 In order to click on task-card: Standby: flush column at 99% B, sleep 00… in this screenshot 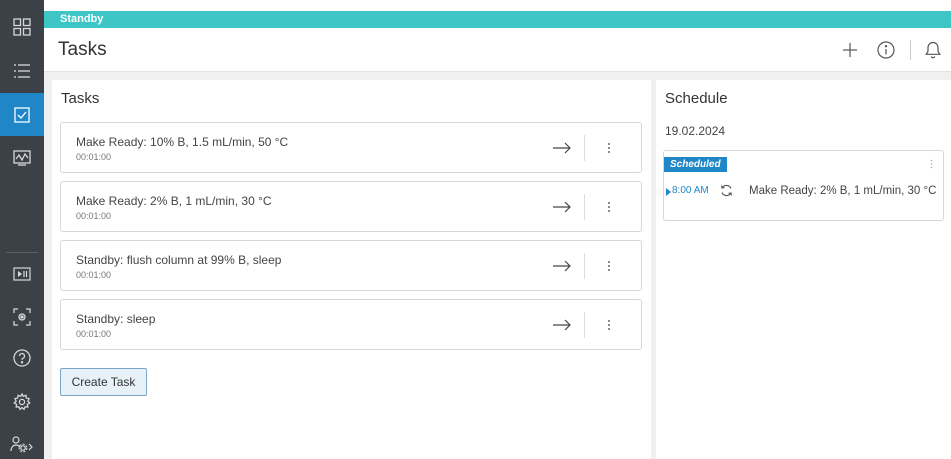, I will do `click(351, 265)`.